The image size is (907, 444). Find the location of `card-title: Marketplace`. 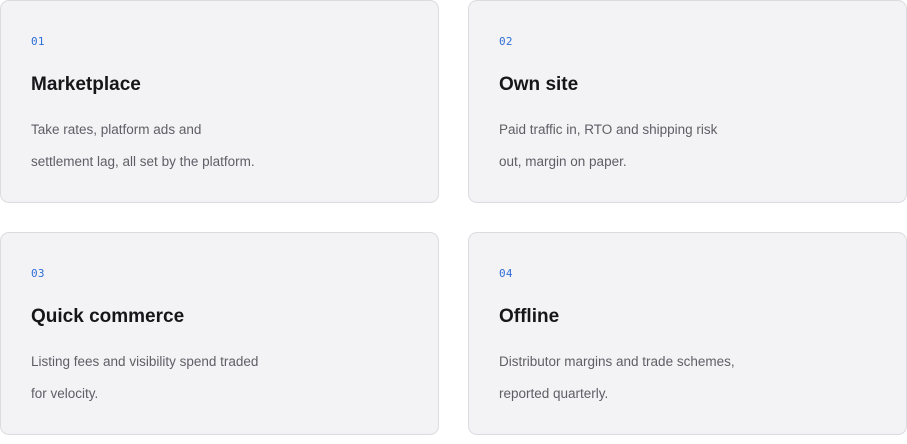

card-title: Marketplace is located at coordinates (86, 84).